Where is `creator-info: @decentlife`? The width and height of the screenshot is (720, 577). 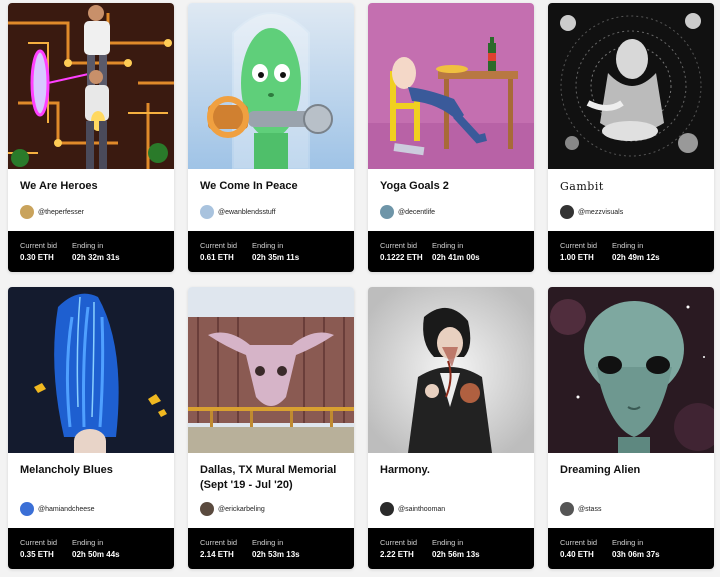 creator-info: @decentlife is located at coordinates (407, 212).